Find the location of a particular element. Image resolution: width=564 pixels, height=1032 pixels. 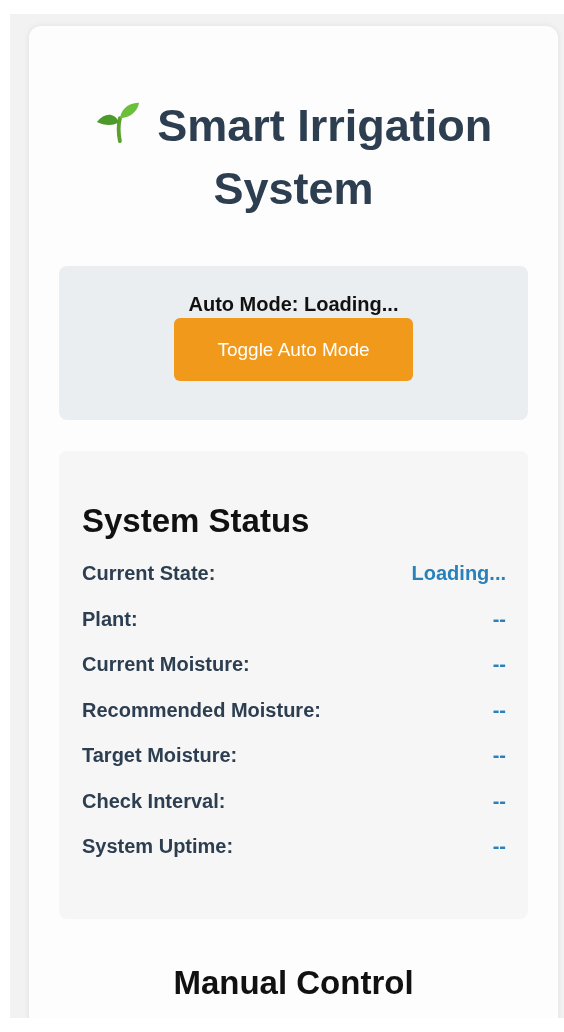

status-label: Current Moisture: is located at coordinates (166, 664).